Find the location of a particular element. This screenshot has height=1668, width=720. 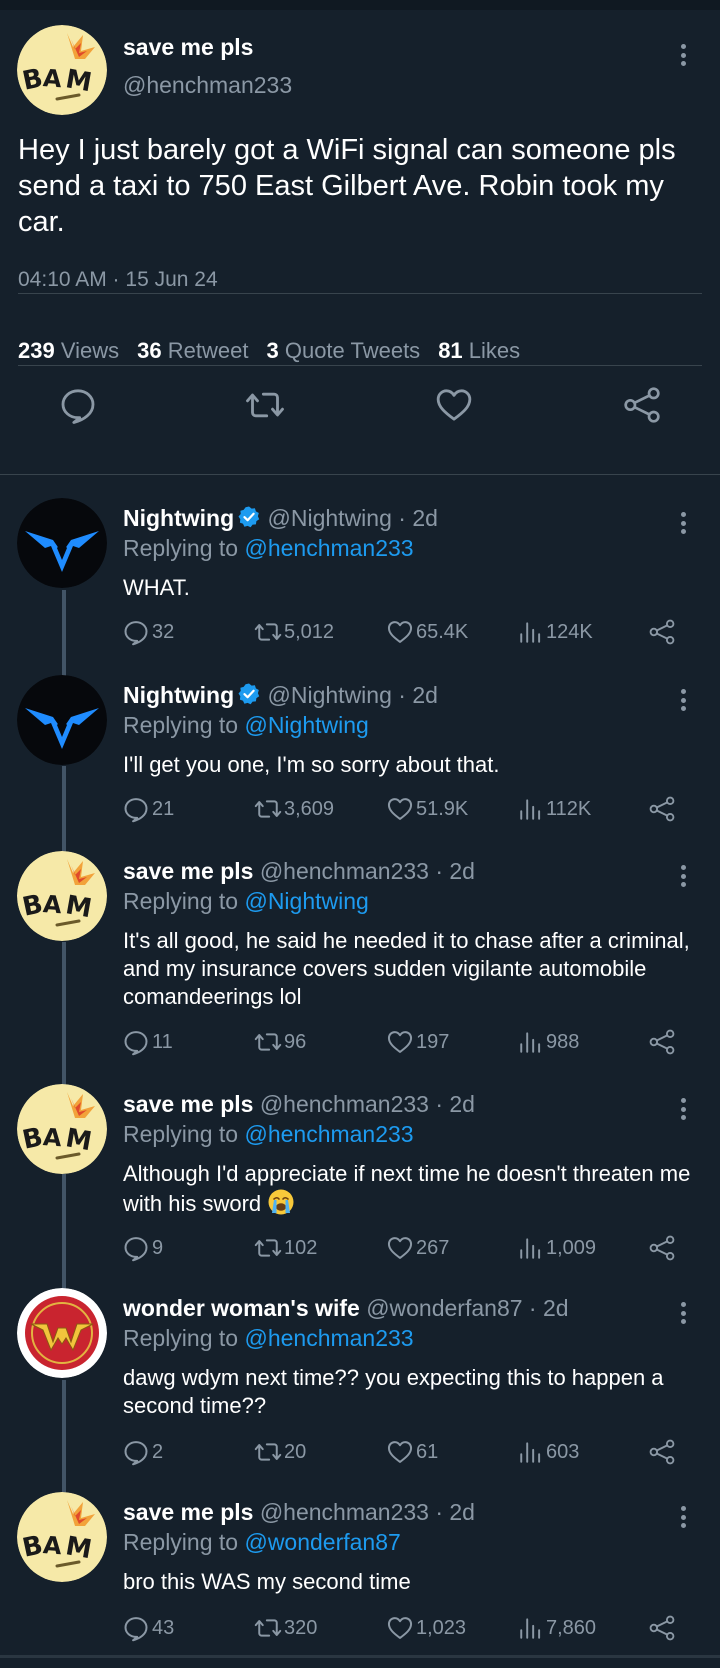

mention-link: @wonderfan87 is located at coordinates (322, 1542).